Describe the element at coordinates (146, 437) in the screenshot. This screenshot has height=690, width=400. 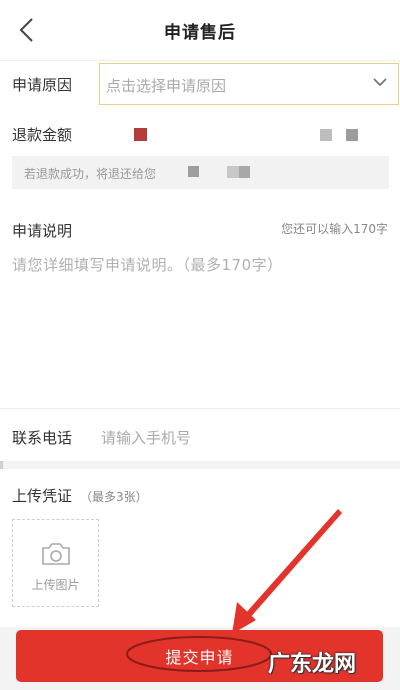
I see `phone-input: 请输入手机号` at that location.